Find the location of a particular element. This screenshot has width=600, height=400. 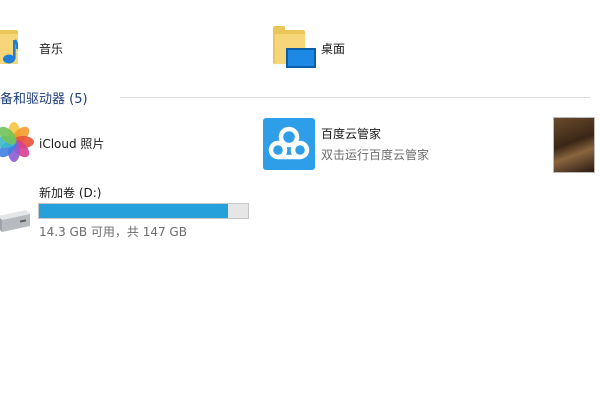

music-folder-icon is located at coordinates (10, 45).